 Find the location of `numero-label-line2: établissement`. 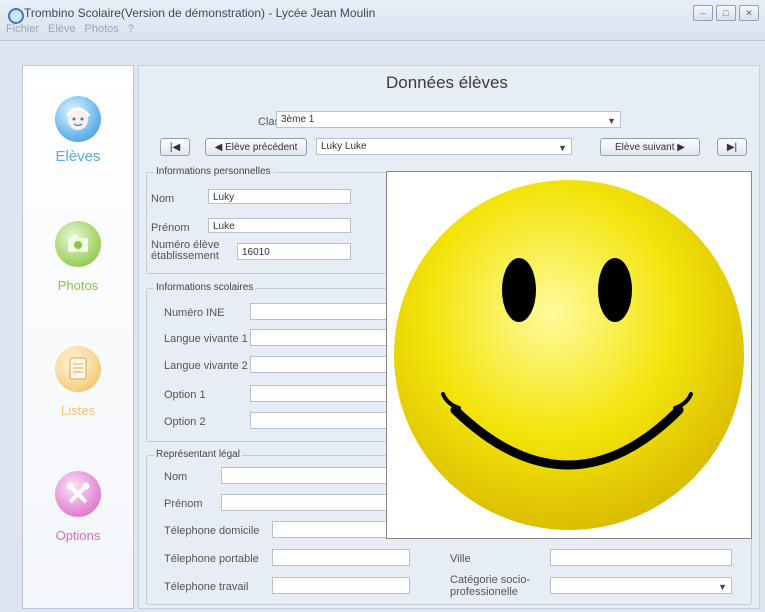

numero-label-line2: établissement is located at coordinates (185, 256).